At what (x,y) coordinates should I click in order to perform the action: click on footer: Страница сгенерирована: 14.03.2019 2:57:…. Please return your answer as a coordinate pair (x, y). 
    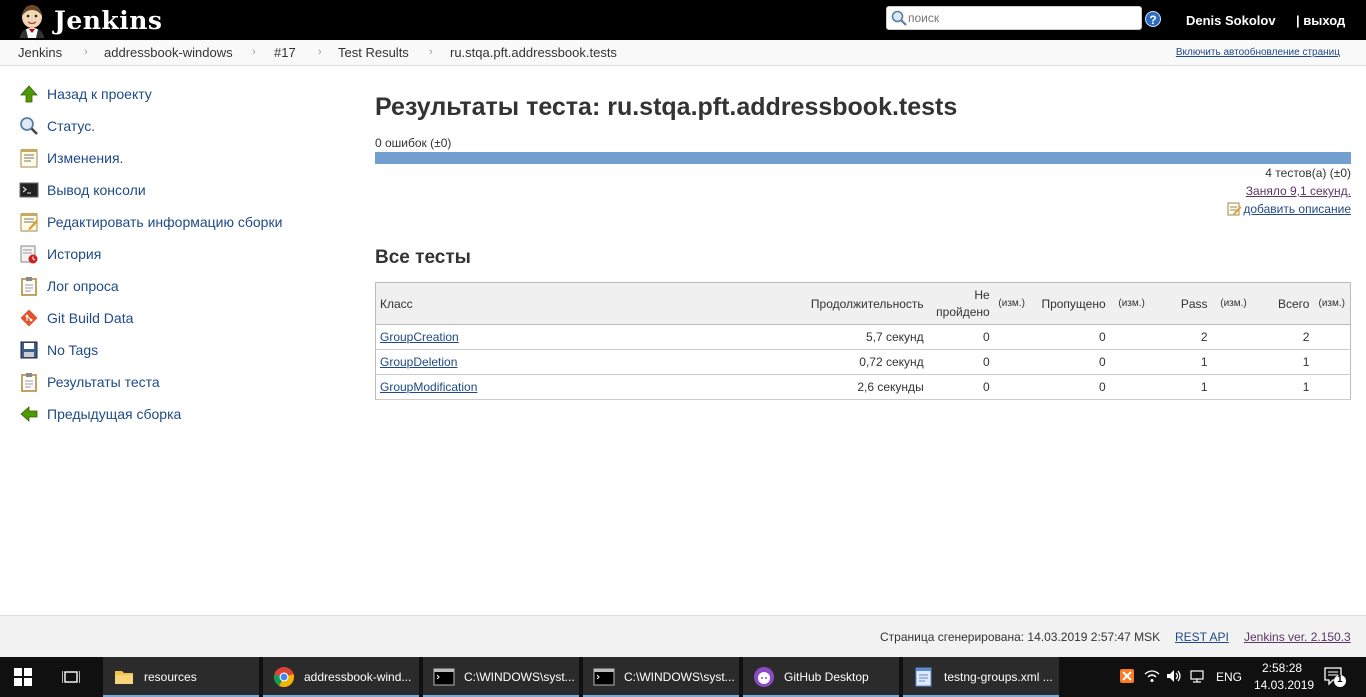
    Looking at the image, I should click on (683, 636).